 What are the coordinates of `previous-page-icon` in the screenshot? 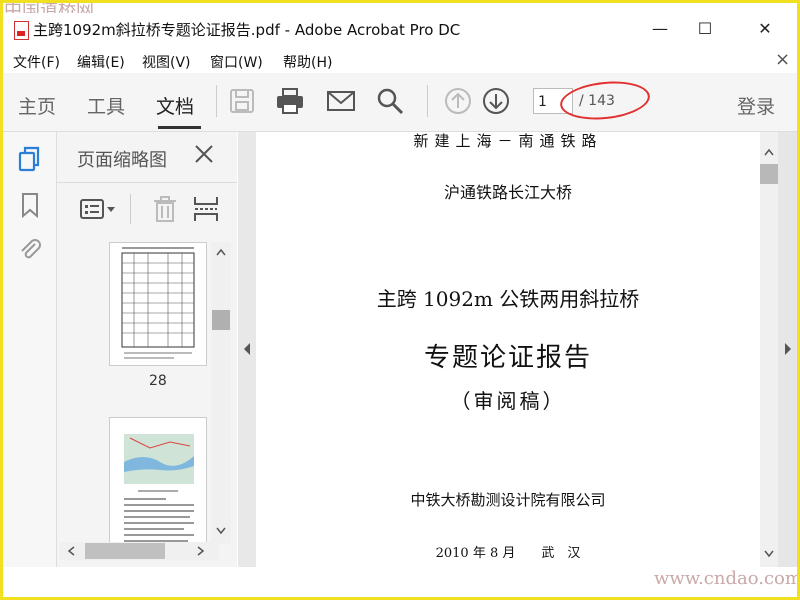 It's located at (458, 101).